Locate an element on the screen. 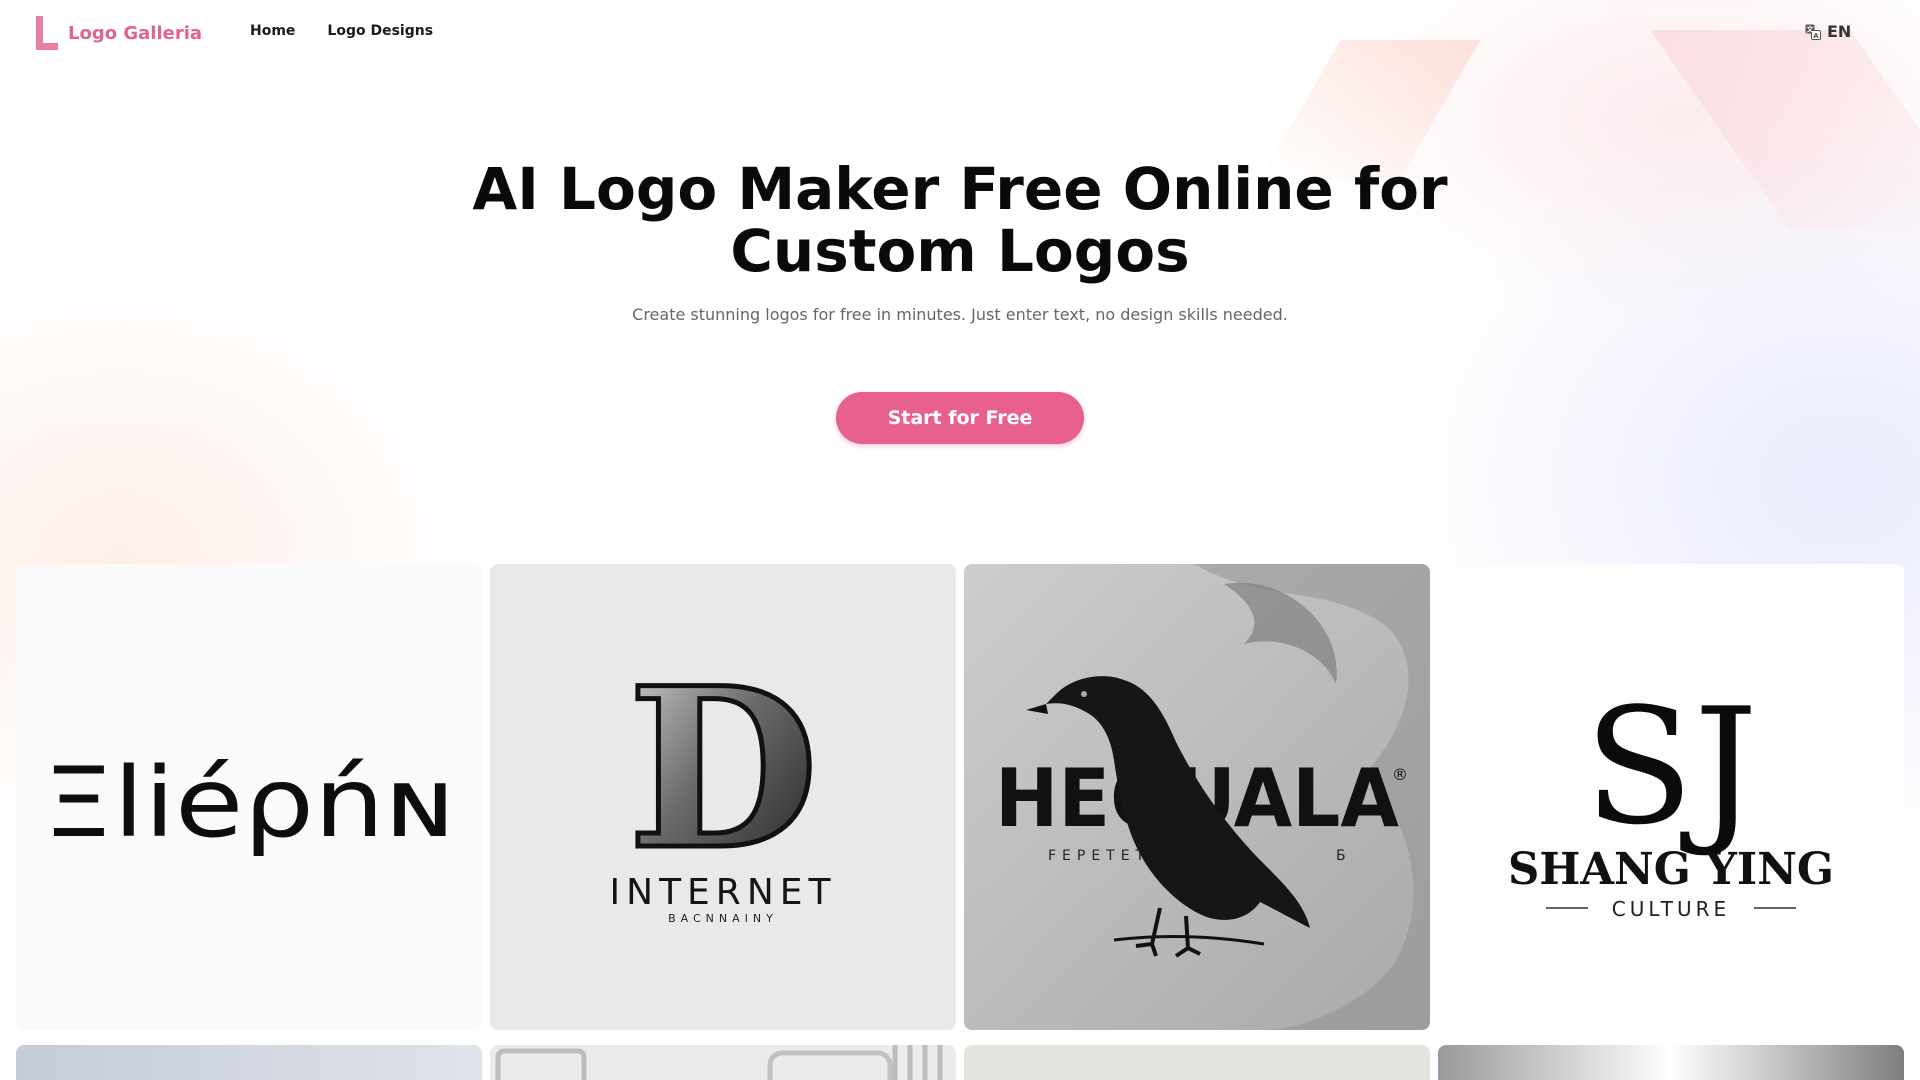  logo-wordmark: INTERNET is located at coordinates (723, 892).